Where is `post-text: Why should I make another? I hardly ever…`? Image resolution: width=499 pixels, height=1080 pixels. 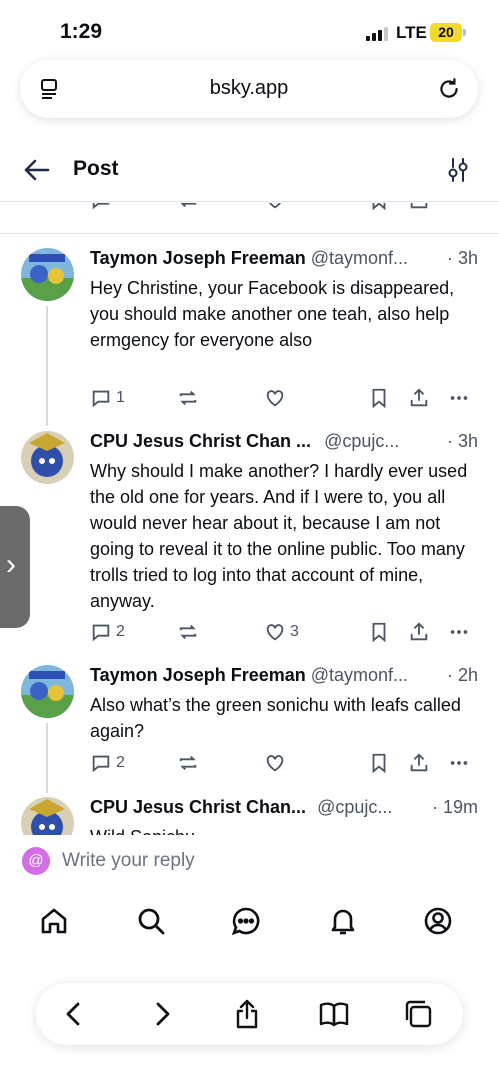 post-text: Why should I make another? I hardly ever… is located at coordinates (279, 536).